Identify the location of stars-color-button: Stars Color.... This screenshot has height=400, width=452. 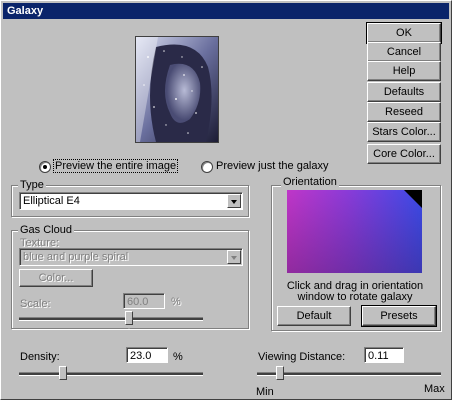
(404, 132).